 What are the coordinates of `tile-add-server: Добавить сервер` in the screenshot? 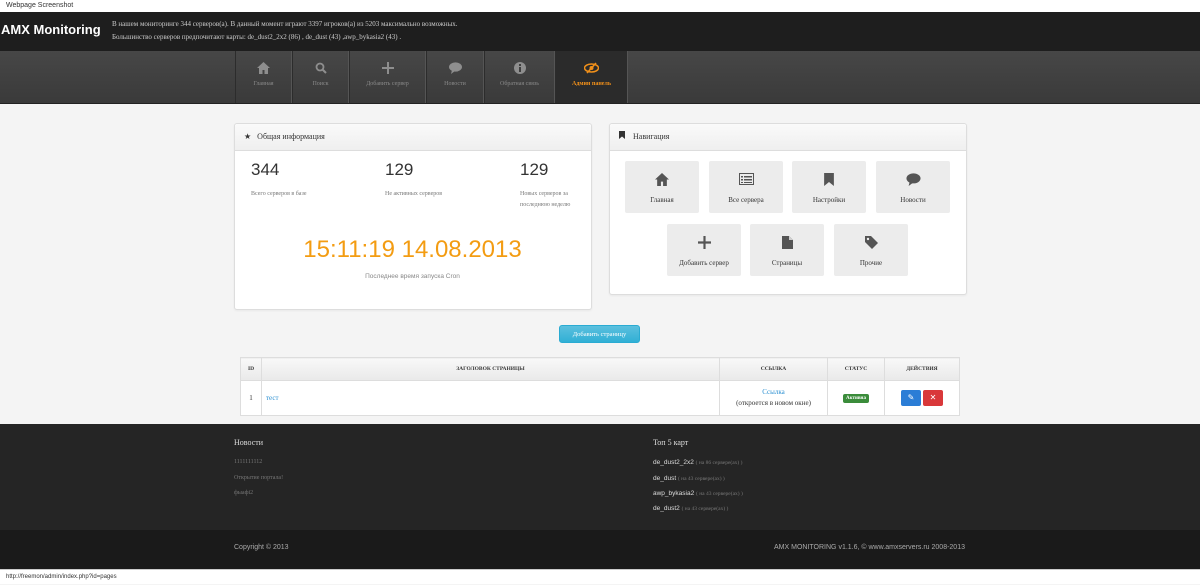 It's located at (704, 250).